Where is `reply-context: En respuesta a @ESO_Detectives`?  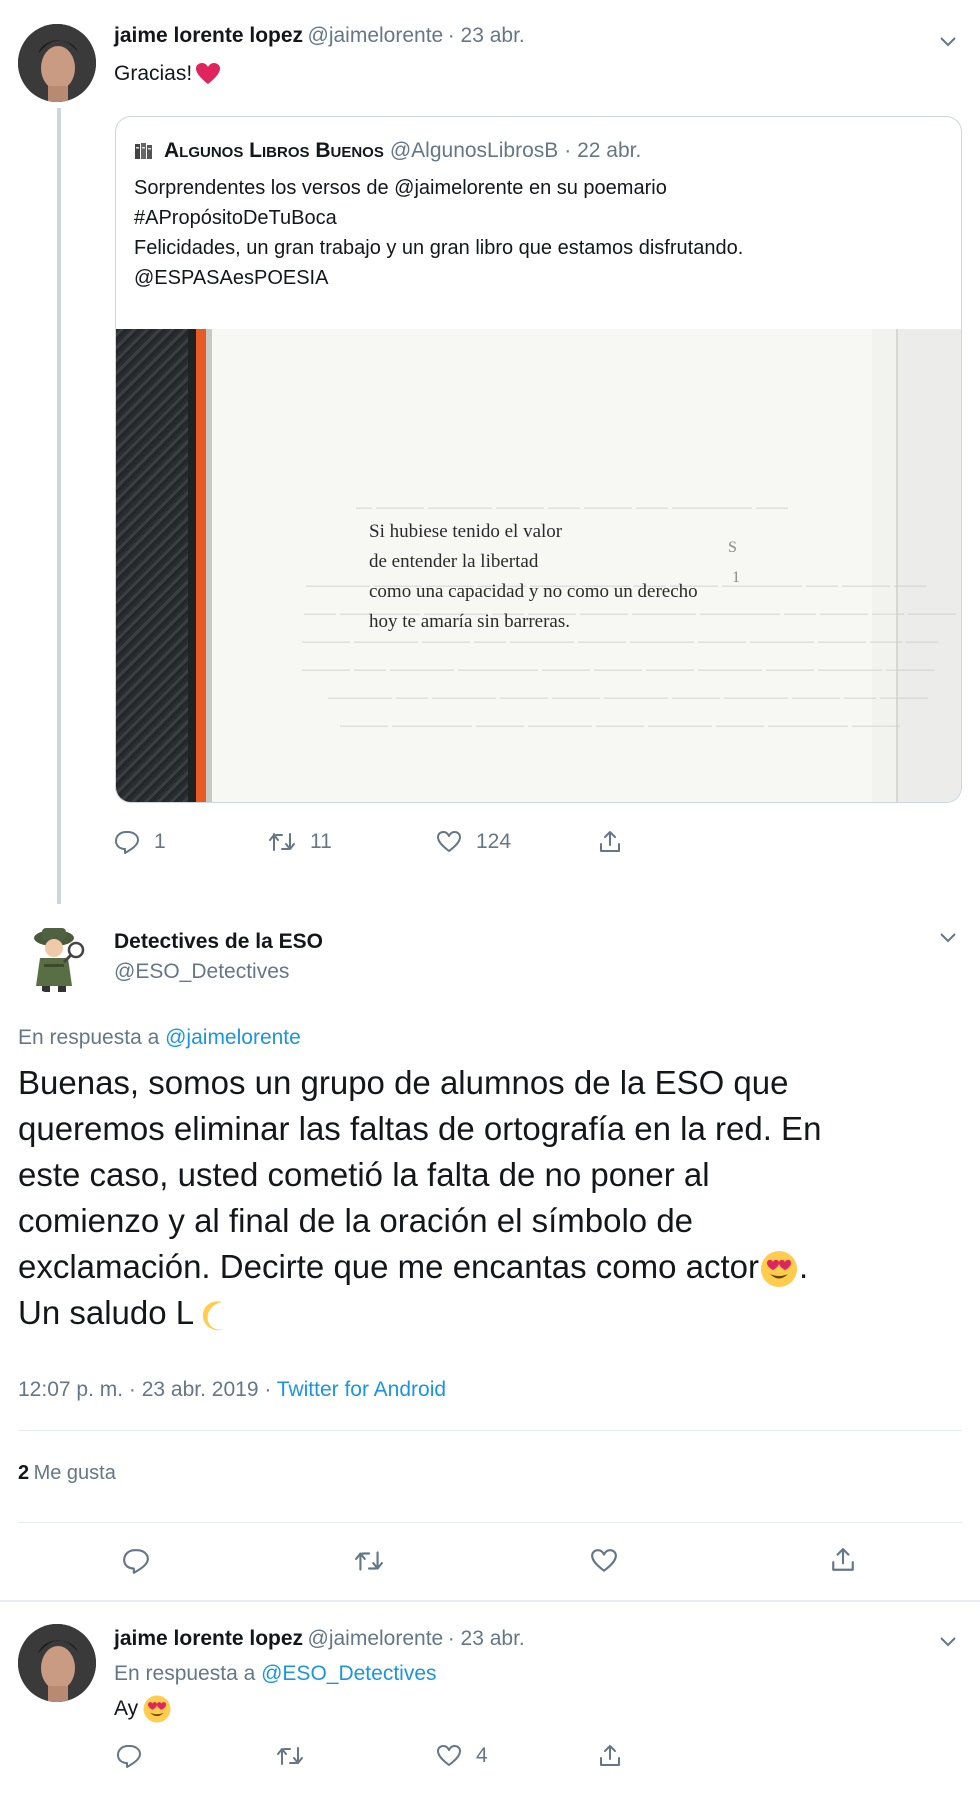
reply-context: En respuesta a @ESO_Detectives is located at coordinates (275, 1674).